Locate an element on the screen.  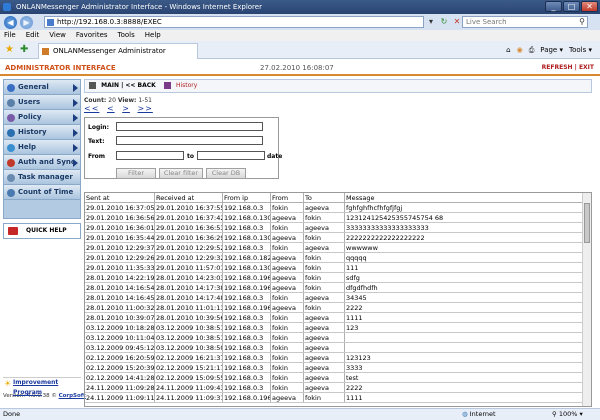
print-icon: ⎙ is located at coordinates (532, 50).